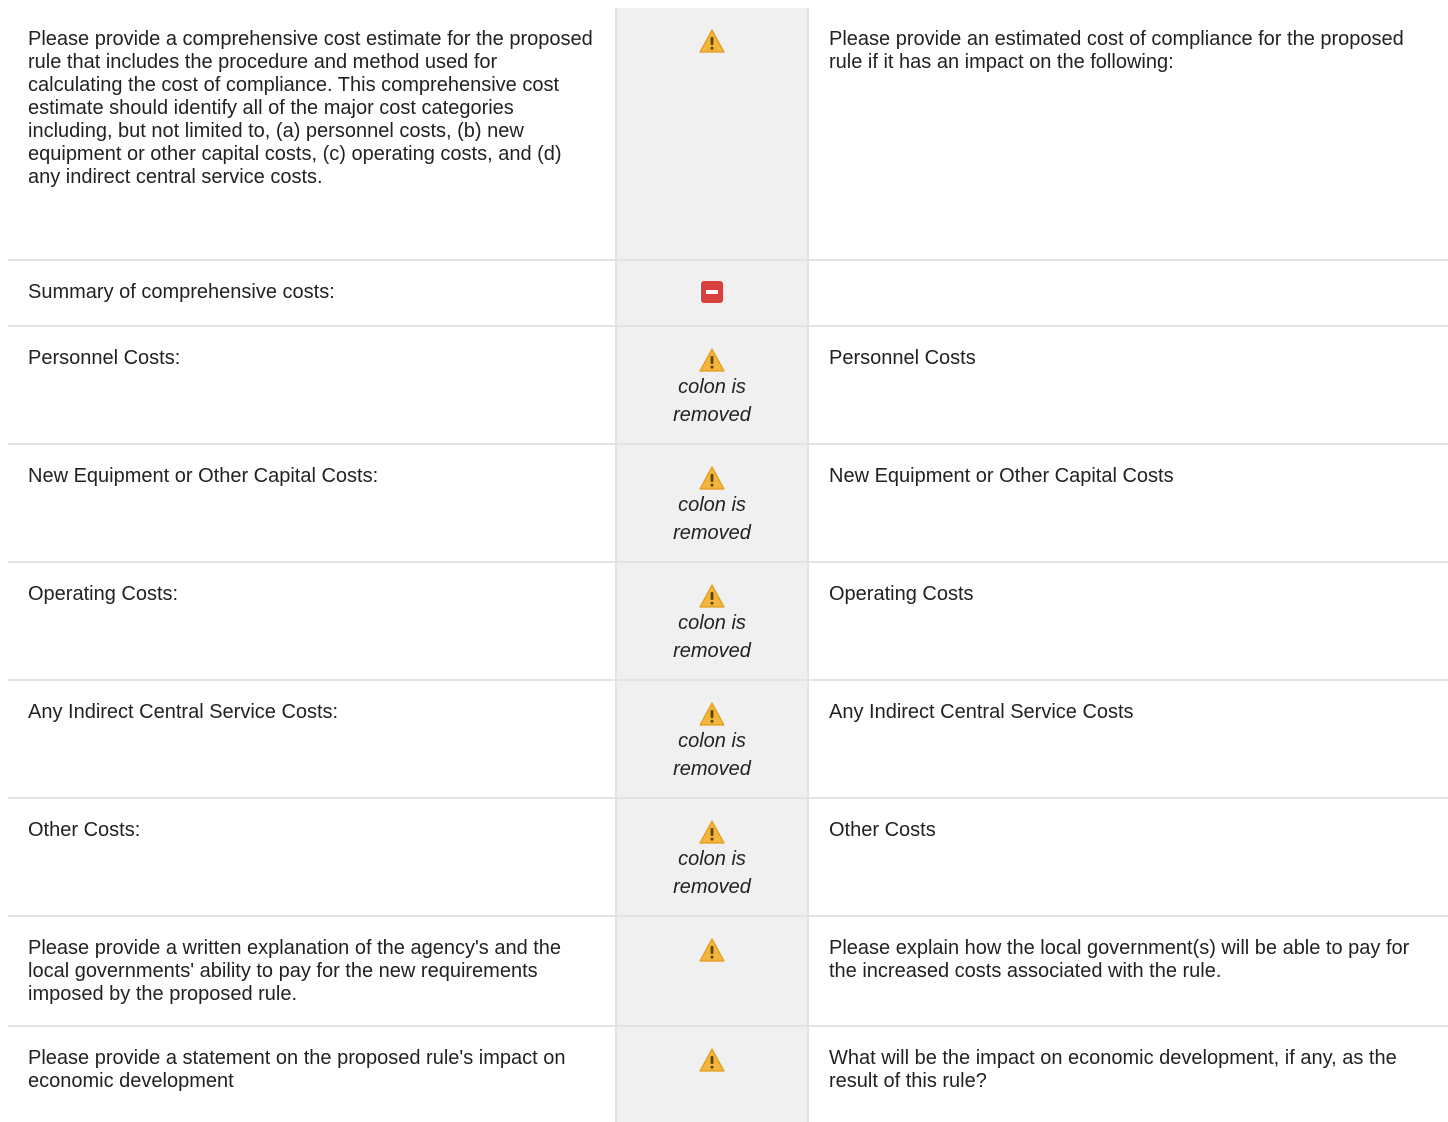  I want to click on original-text: Summary of comprehensive costs:, so click(312, 292).